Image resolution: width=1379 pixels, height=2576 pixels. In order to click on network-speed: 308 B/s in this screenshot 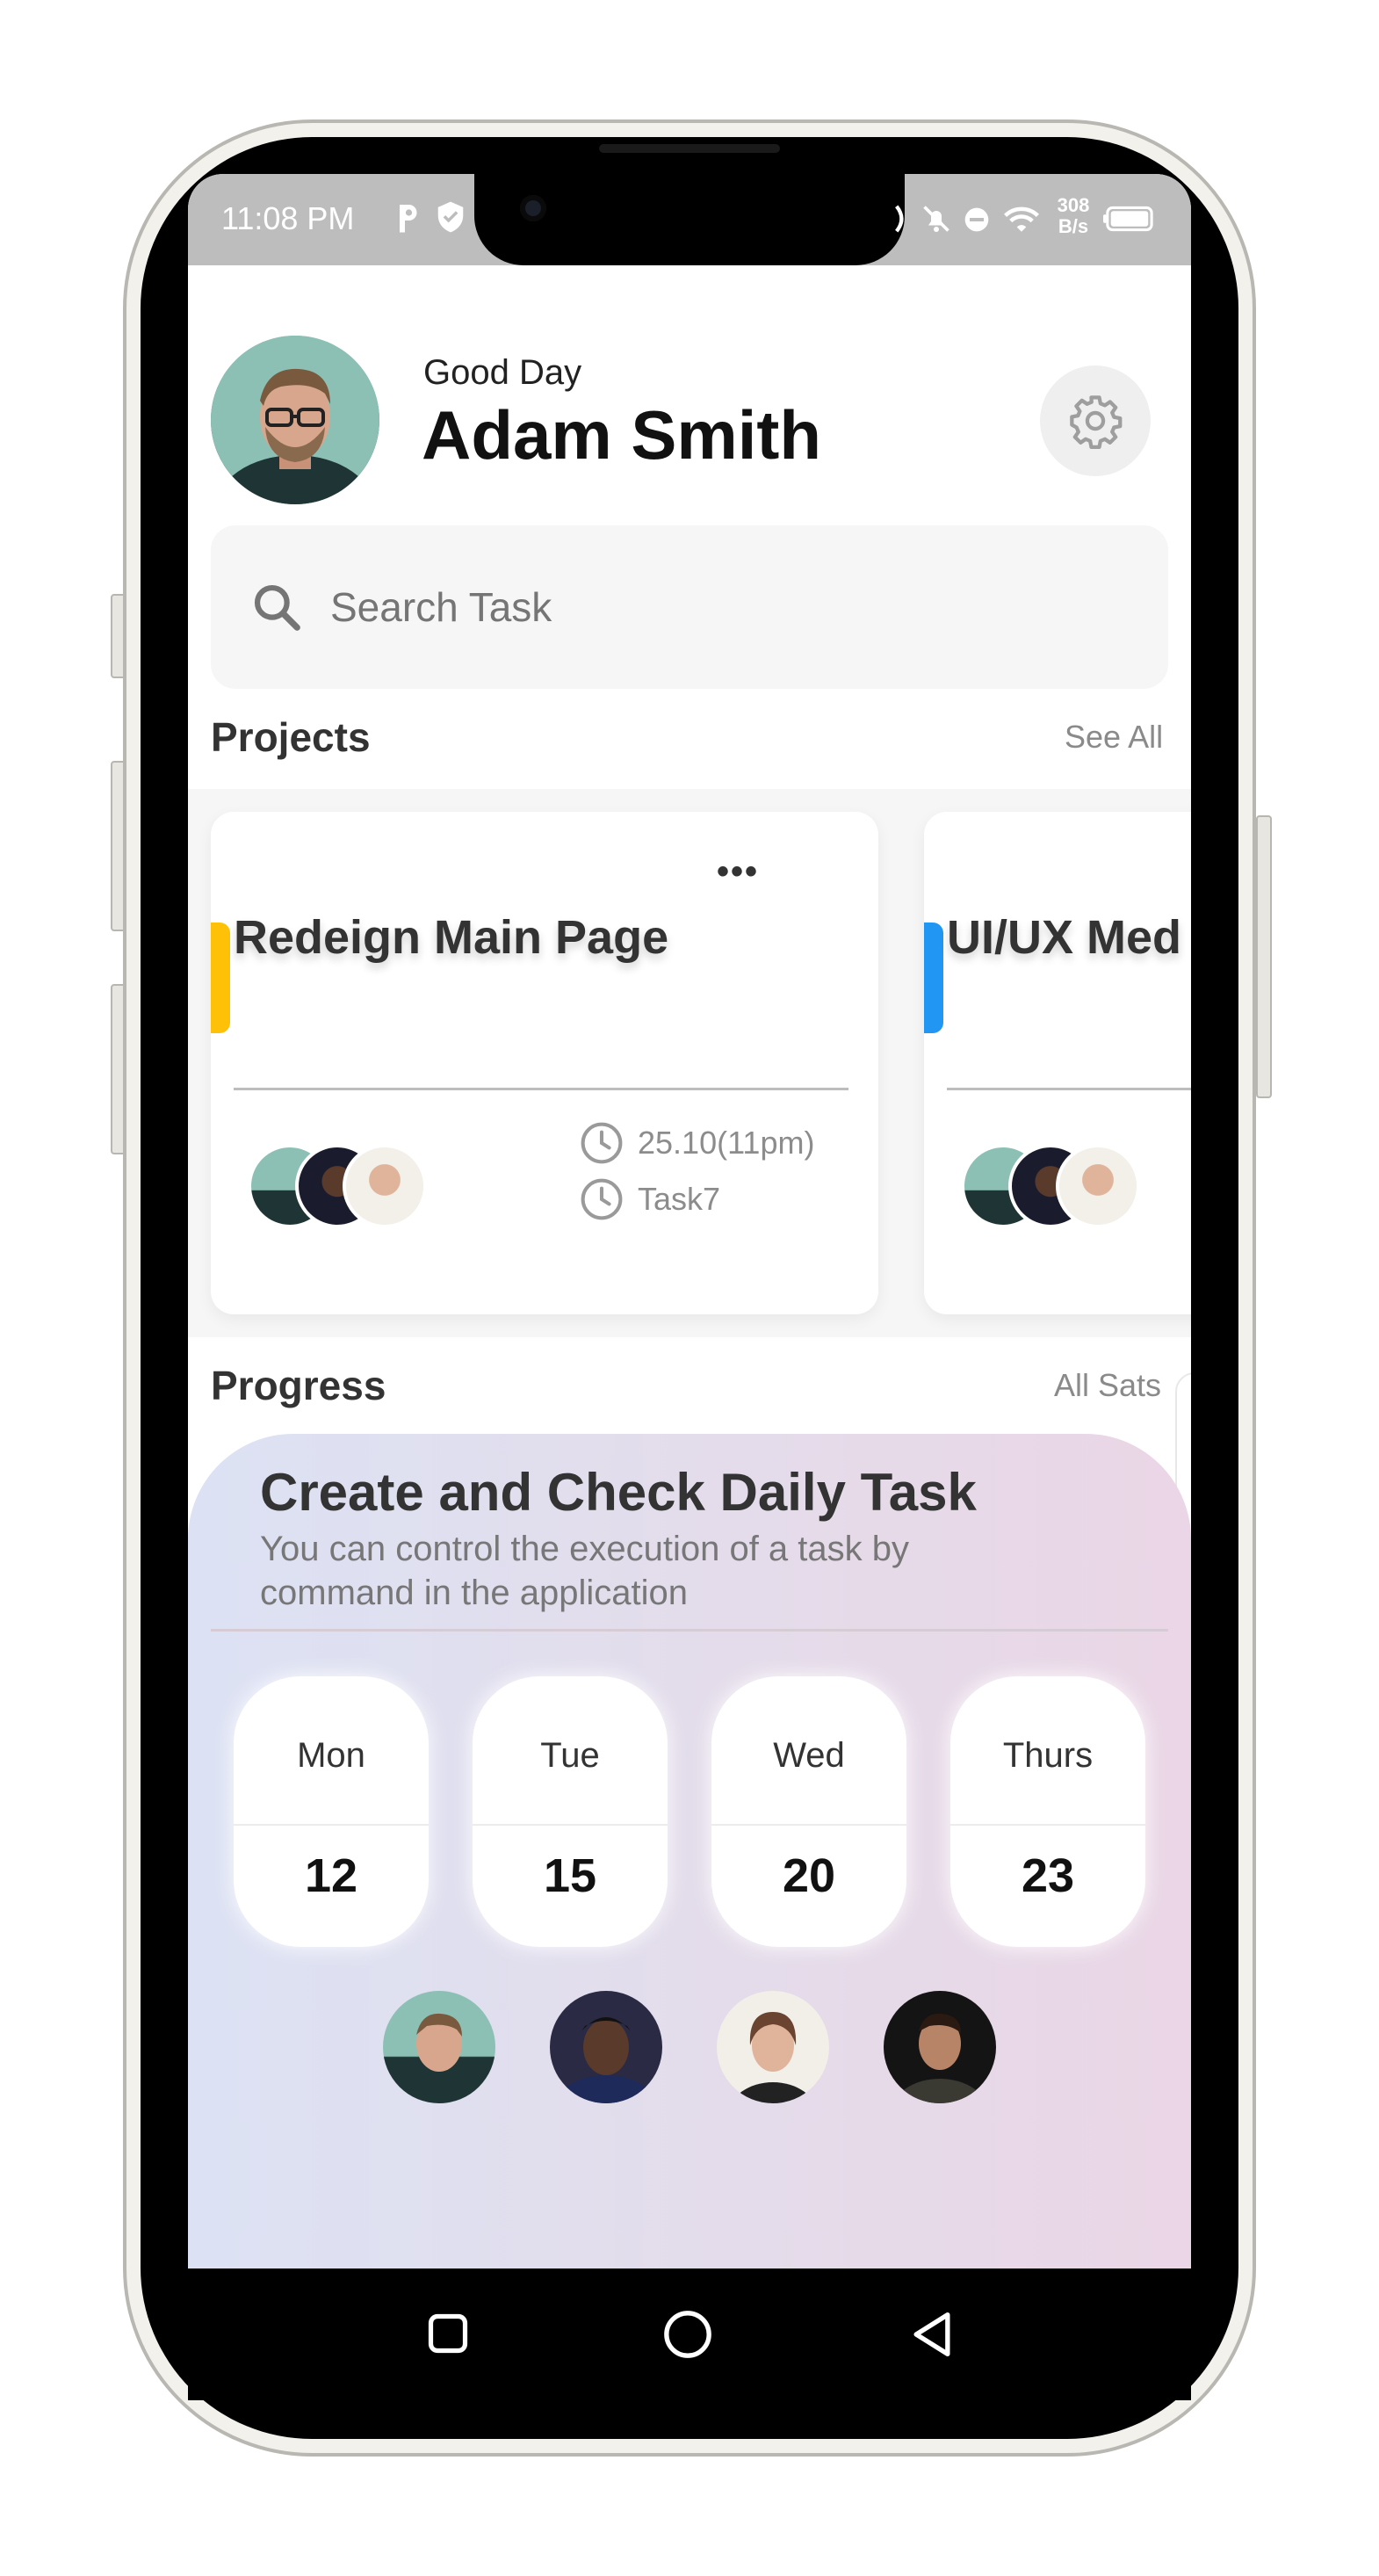, I will do `click(1073, 216)`.